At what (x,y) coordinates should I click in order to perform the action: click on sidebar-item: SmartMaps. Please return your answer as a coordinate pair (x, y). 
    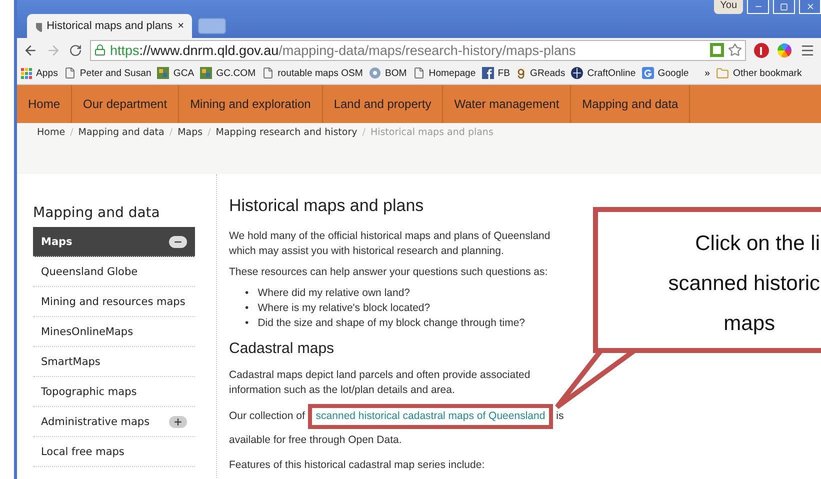
    Looking at the image, I should click on (114, 362).